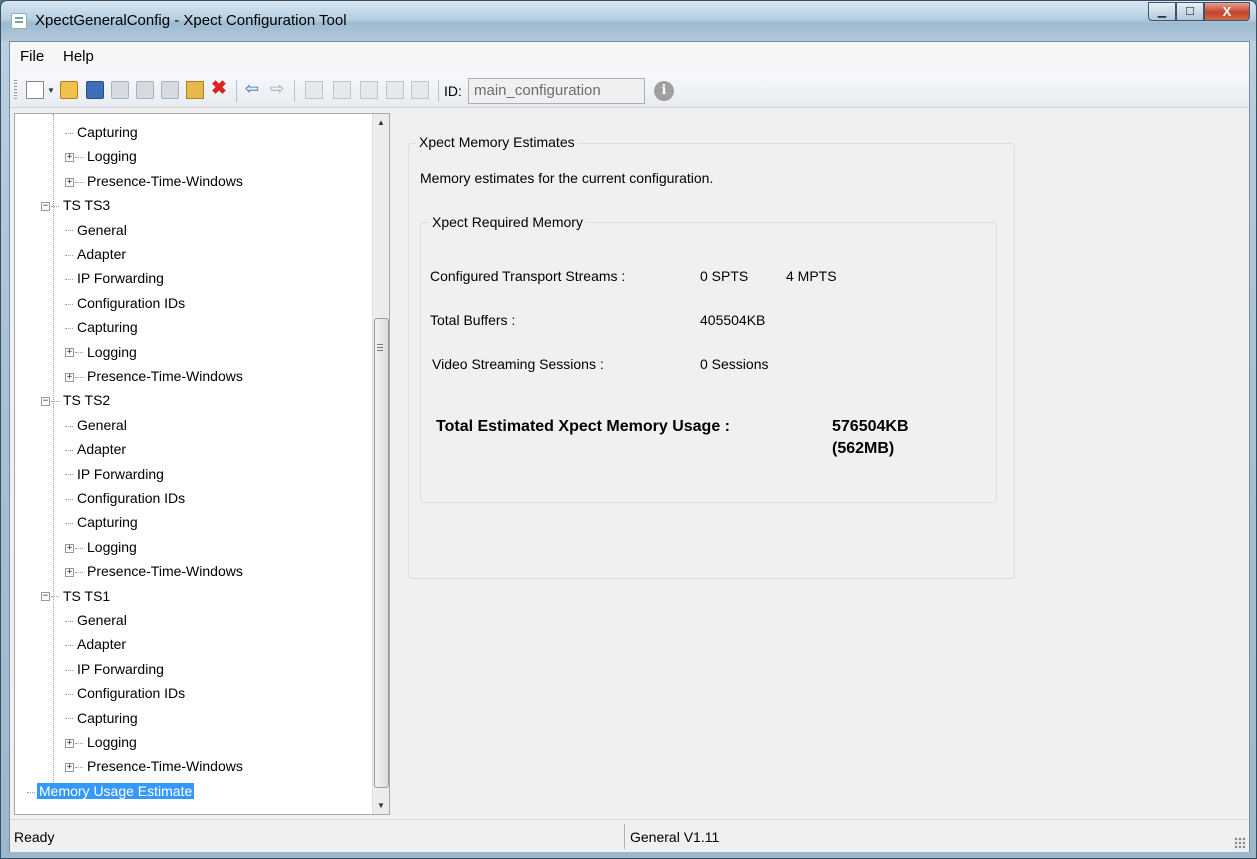 This screenshot has width=1257, height=859. I want to click on export-folder-icon, so click(195, 90).